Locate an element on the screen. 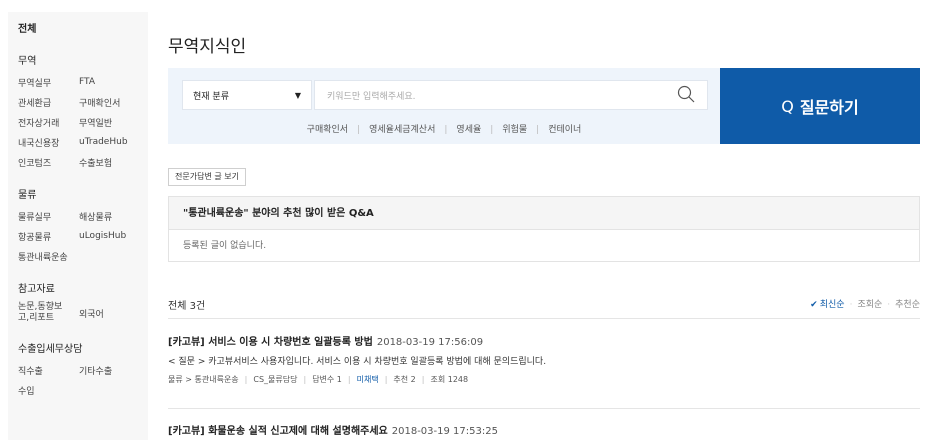 The height and width of the screenshot is (440, 936). post-status: 미채택 is located at coordinates (367, 379).